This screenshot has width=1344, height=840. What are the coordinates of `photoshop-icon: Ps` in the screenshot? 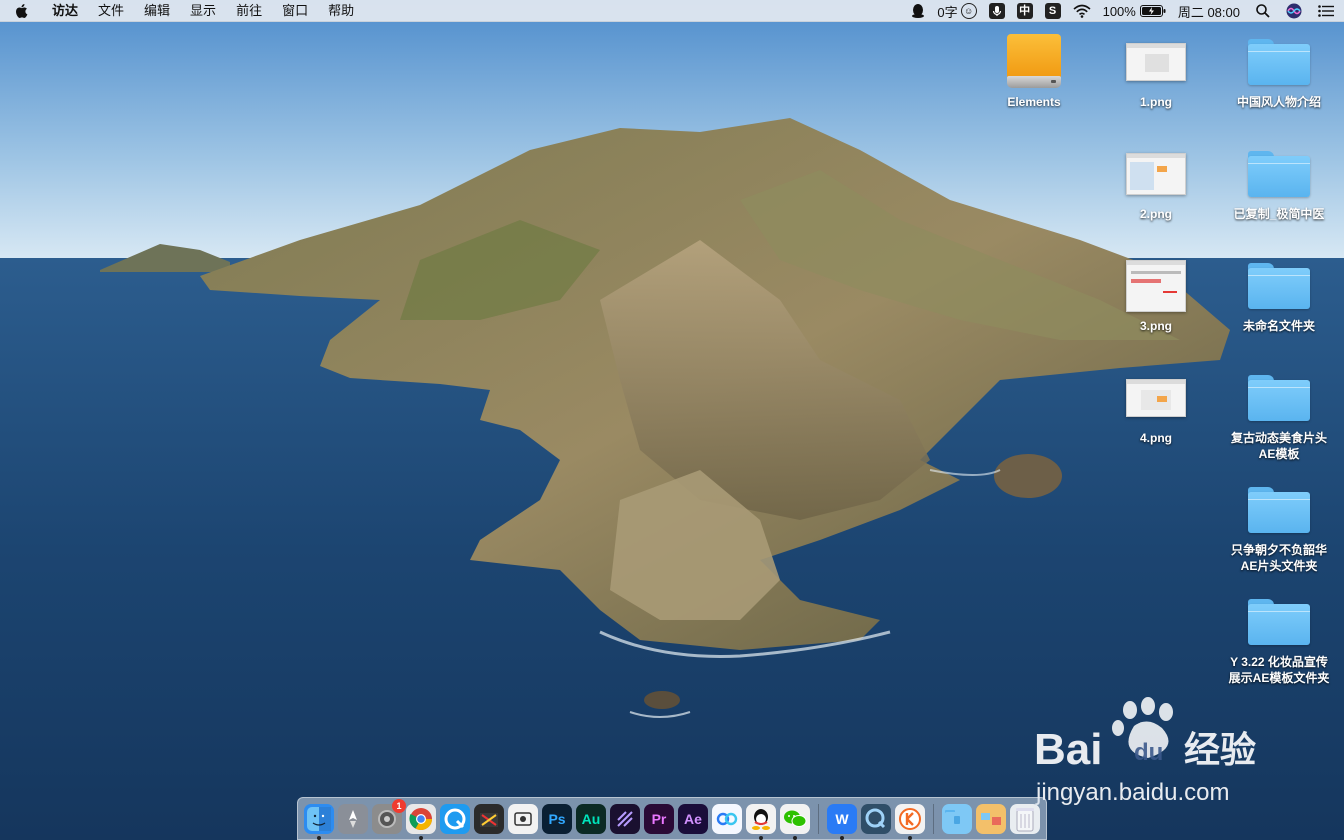 It's located at (557, 818).